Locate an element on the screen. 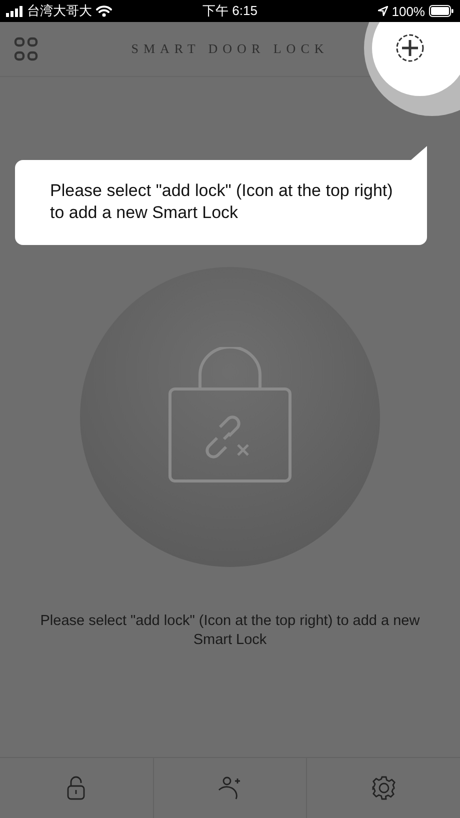 This screenshot has width=460, height=818. battery-icon is located at coordinates (441, 11).